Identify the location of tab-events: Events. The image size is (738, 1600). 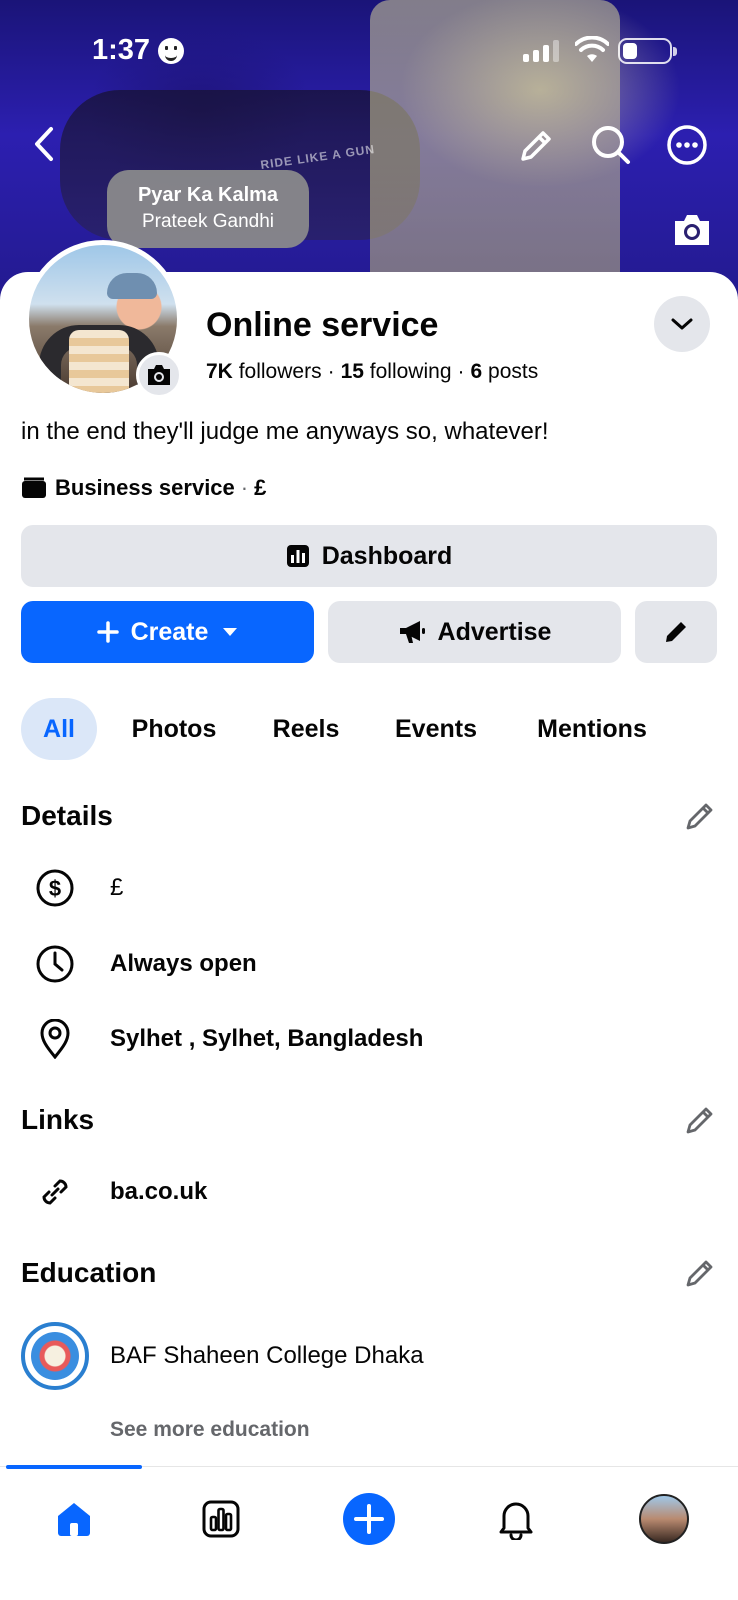
(436, 729).